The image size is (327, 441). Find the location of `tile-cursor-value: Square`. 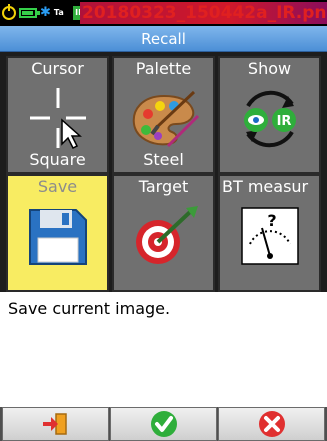

tile-cursor-value: Square is located at coordinates (57, 159).